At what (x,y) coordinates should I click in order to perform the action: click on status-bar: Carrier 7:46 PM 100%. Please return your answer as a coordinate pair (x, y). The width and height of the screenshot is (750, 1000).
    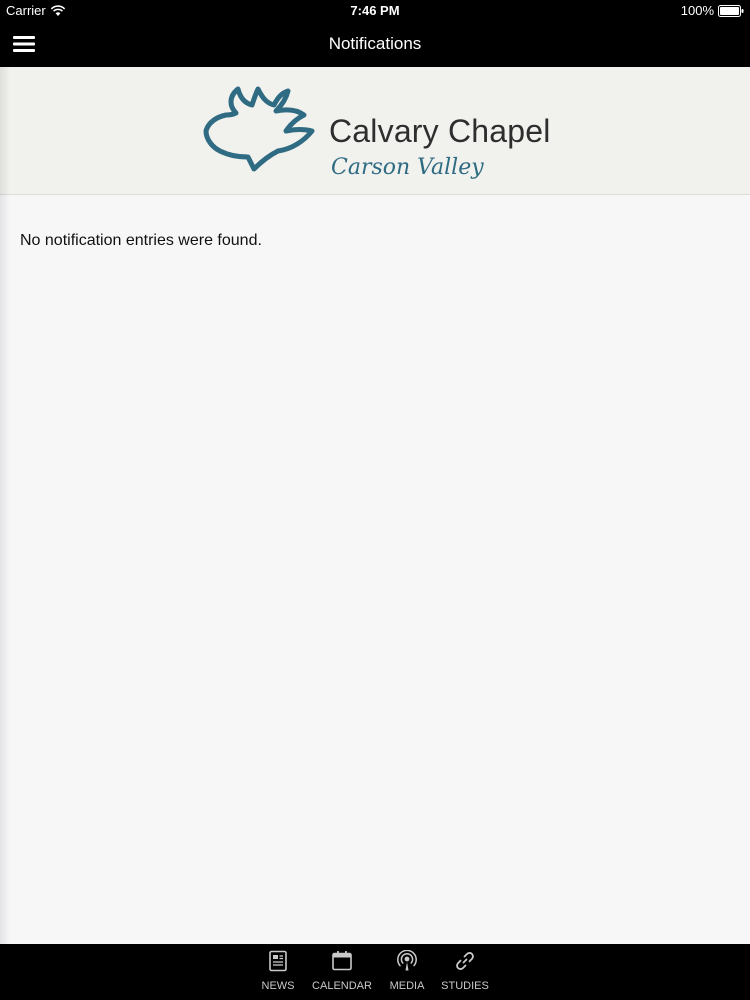
    Looking at the image, I should click on (375, 11).